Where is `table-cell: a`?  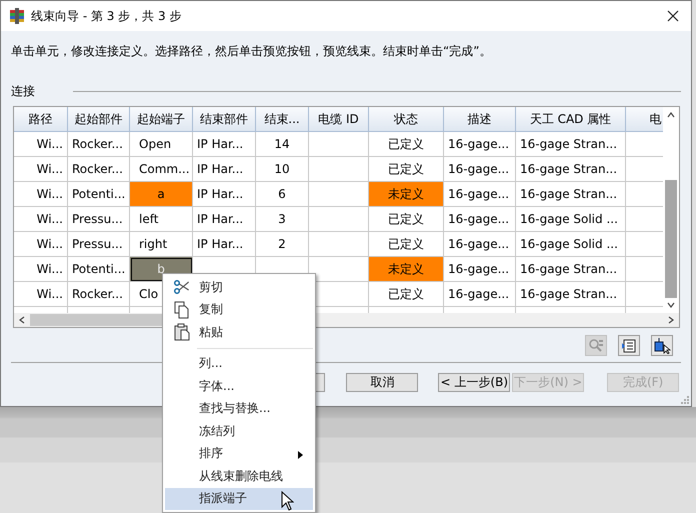
table-cell: a is located at coordinates (161, 194).